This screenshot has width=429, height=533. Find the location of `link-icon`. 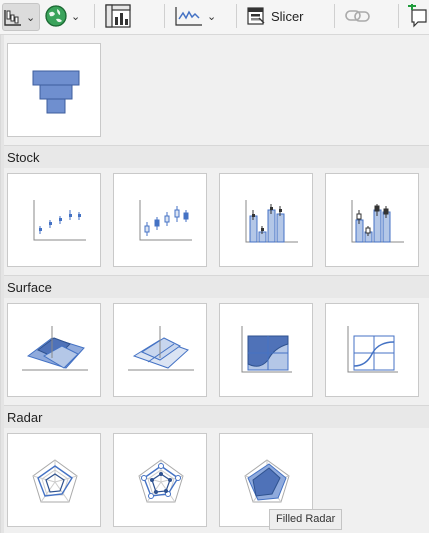

link-icon is located at coordinates (357, 16).